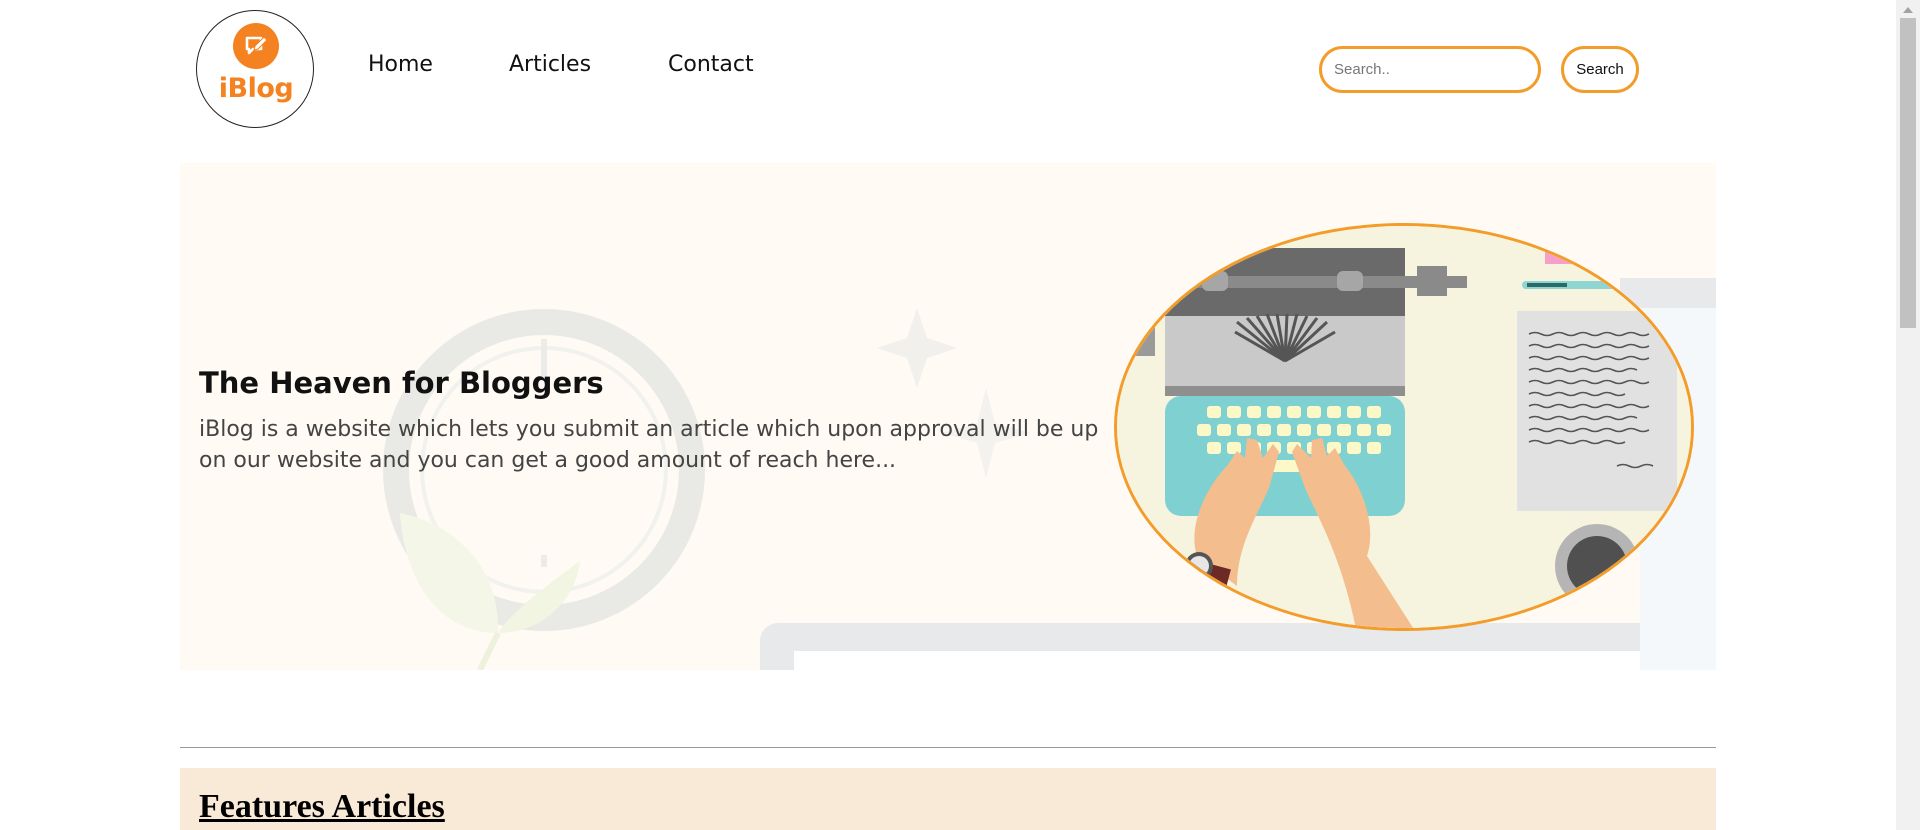 This screenshot has width=1920, height=830. Describe the element at coordinates (401, 383) in the screenshot. I see `hero-title: The Heaven for Bloggers` at that location.